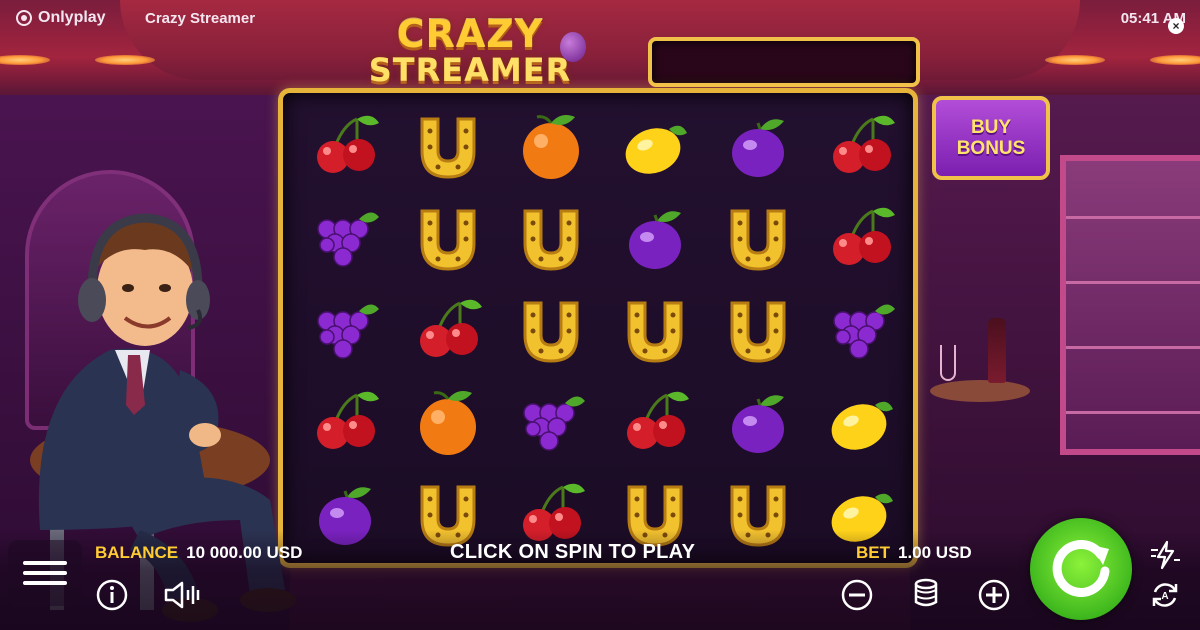  Describe the element at coordinates (994, 595) in the screenshot. I see `plus-icon` at that location.